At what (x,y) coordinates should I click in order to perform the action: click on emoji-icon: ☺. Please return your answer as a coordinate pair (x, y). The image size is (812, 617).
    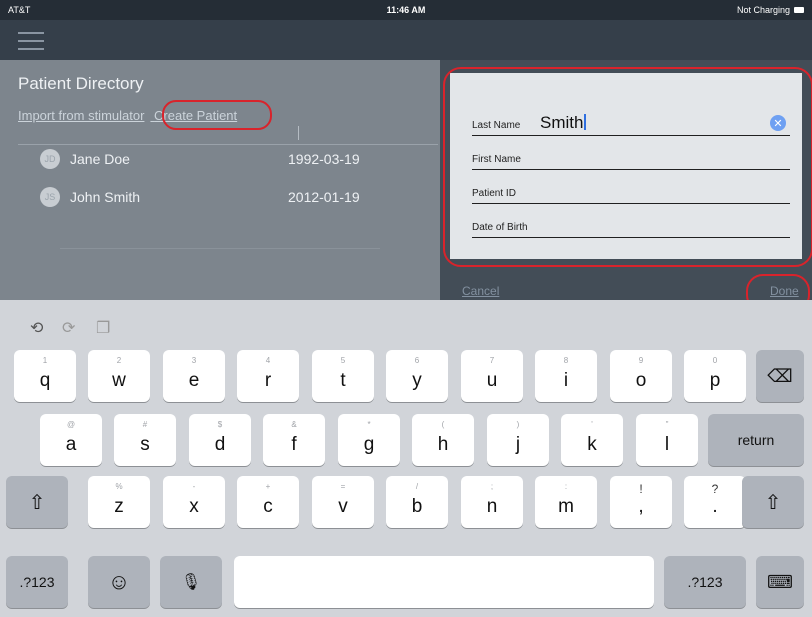
    Looking at the image, I should click on (119, 581).